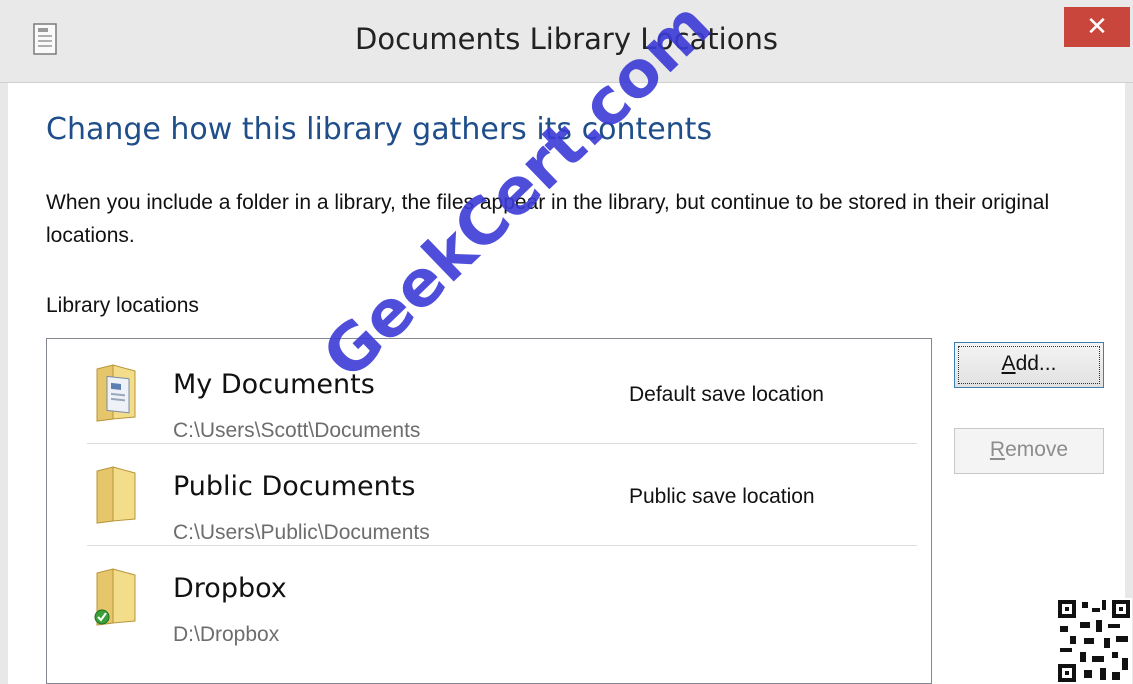  I want to click on location-status: Default save location, so click(726, 394).